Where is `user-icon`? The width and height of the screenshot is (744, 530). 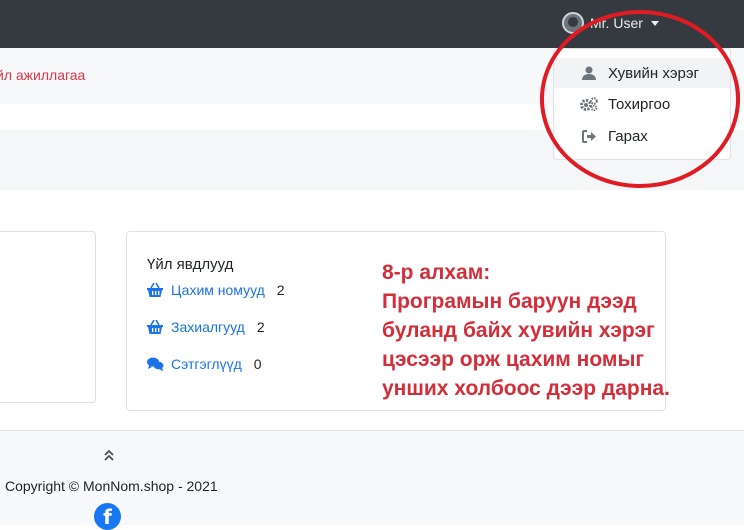
user-icon is located at coordinates (589, 73).